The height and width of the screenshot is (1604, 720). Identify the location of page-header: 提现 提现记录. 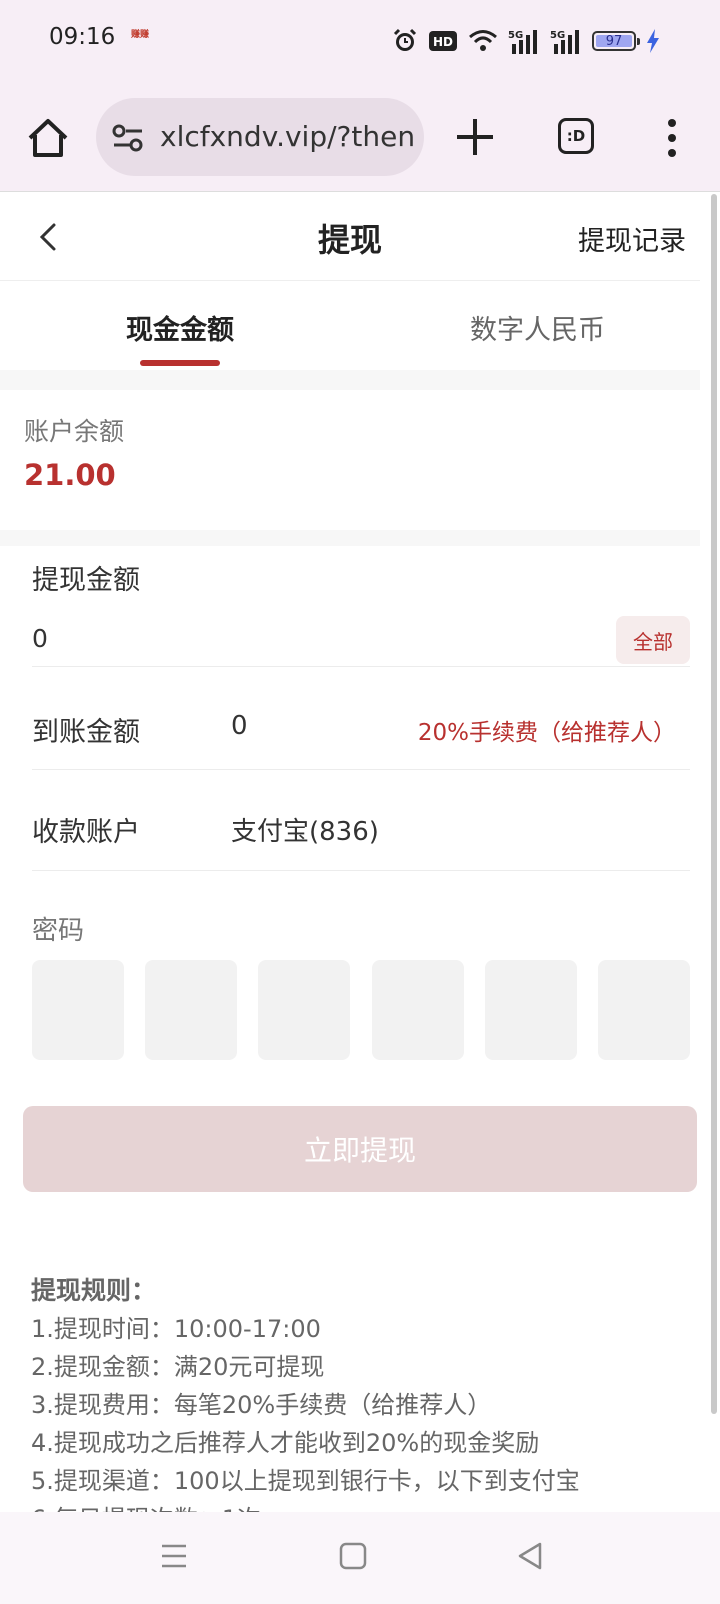
(350, 237).